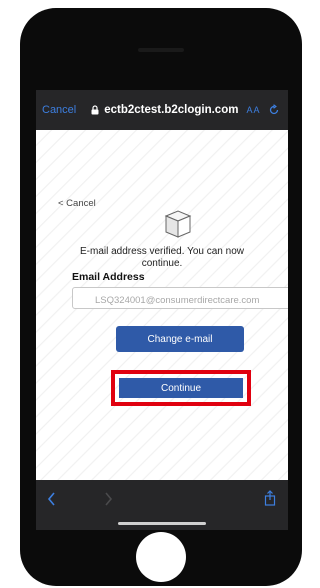 Image resolution: width=320 pixels, height=588 pixels. I want to click on browser-toolbar, so click(162, 505).